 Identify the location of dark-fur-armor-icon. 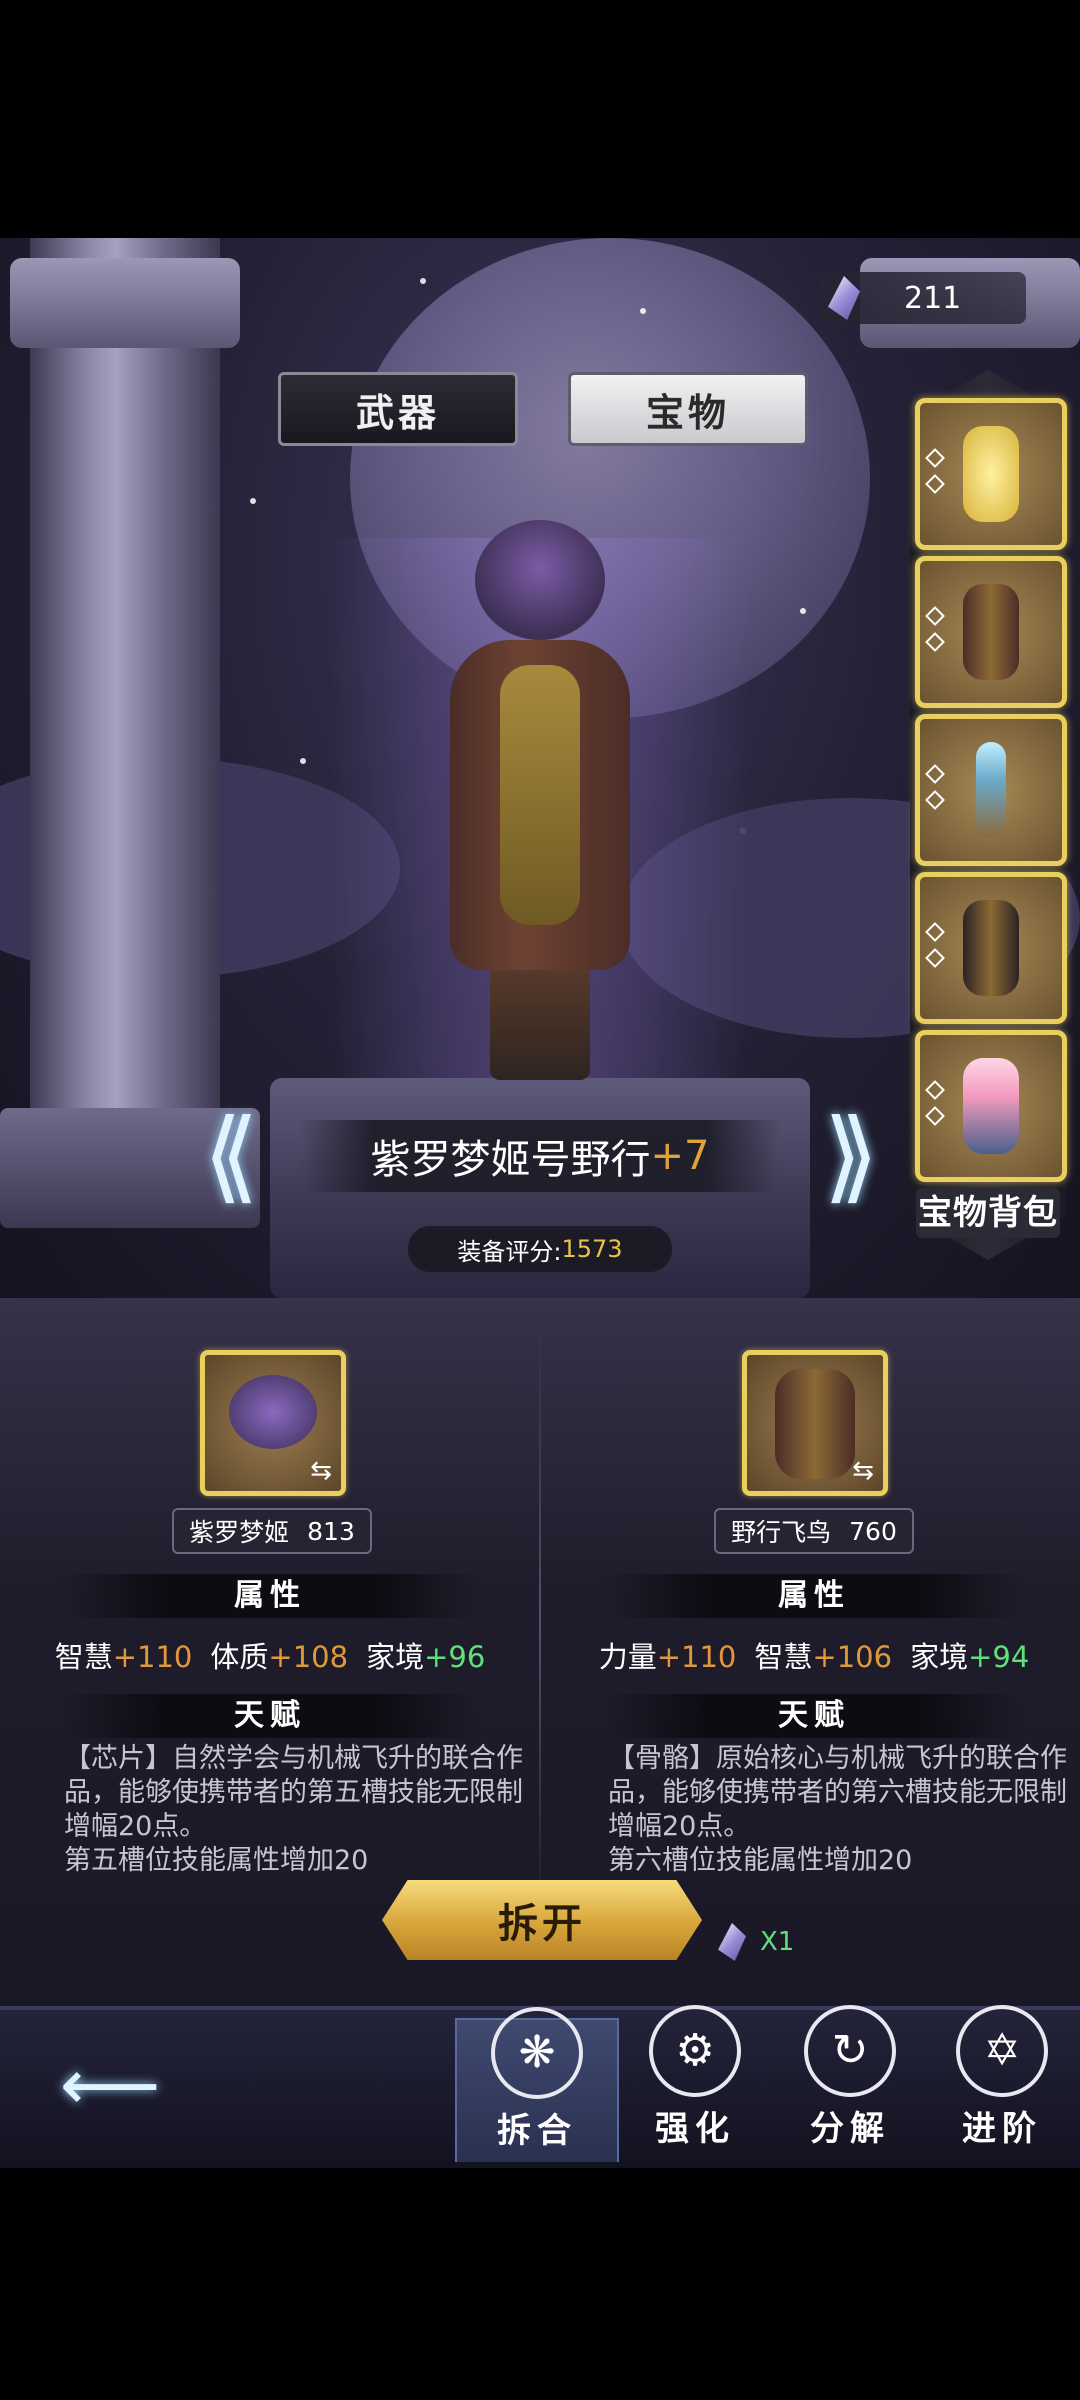
(991, 948).